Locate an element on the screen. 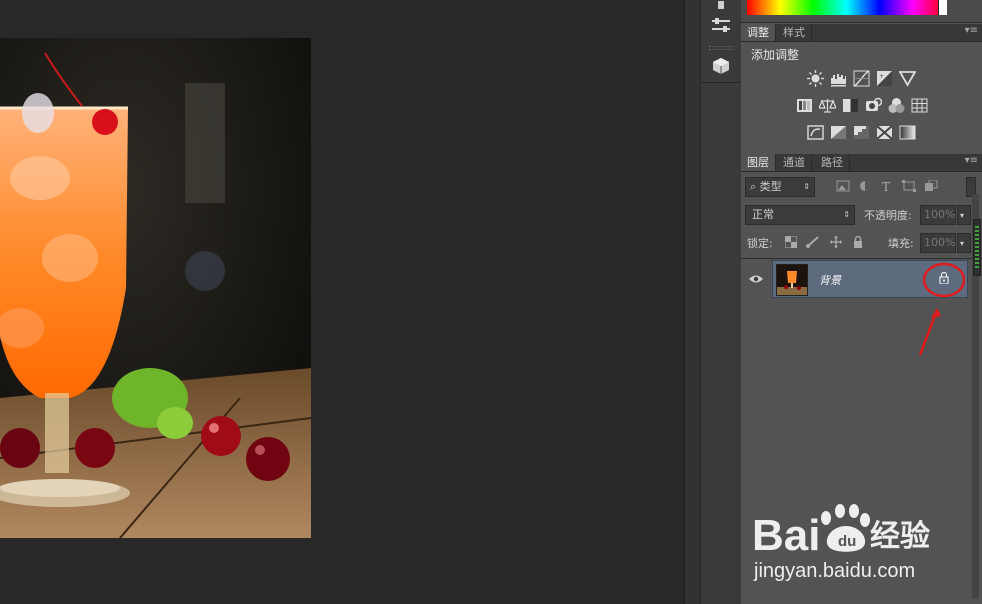  annotation-arrowhead is located at coordinates (936, 313).